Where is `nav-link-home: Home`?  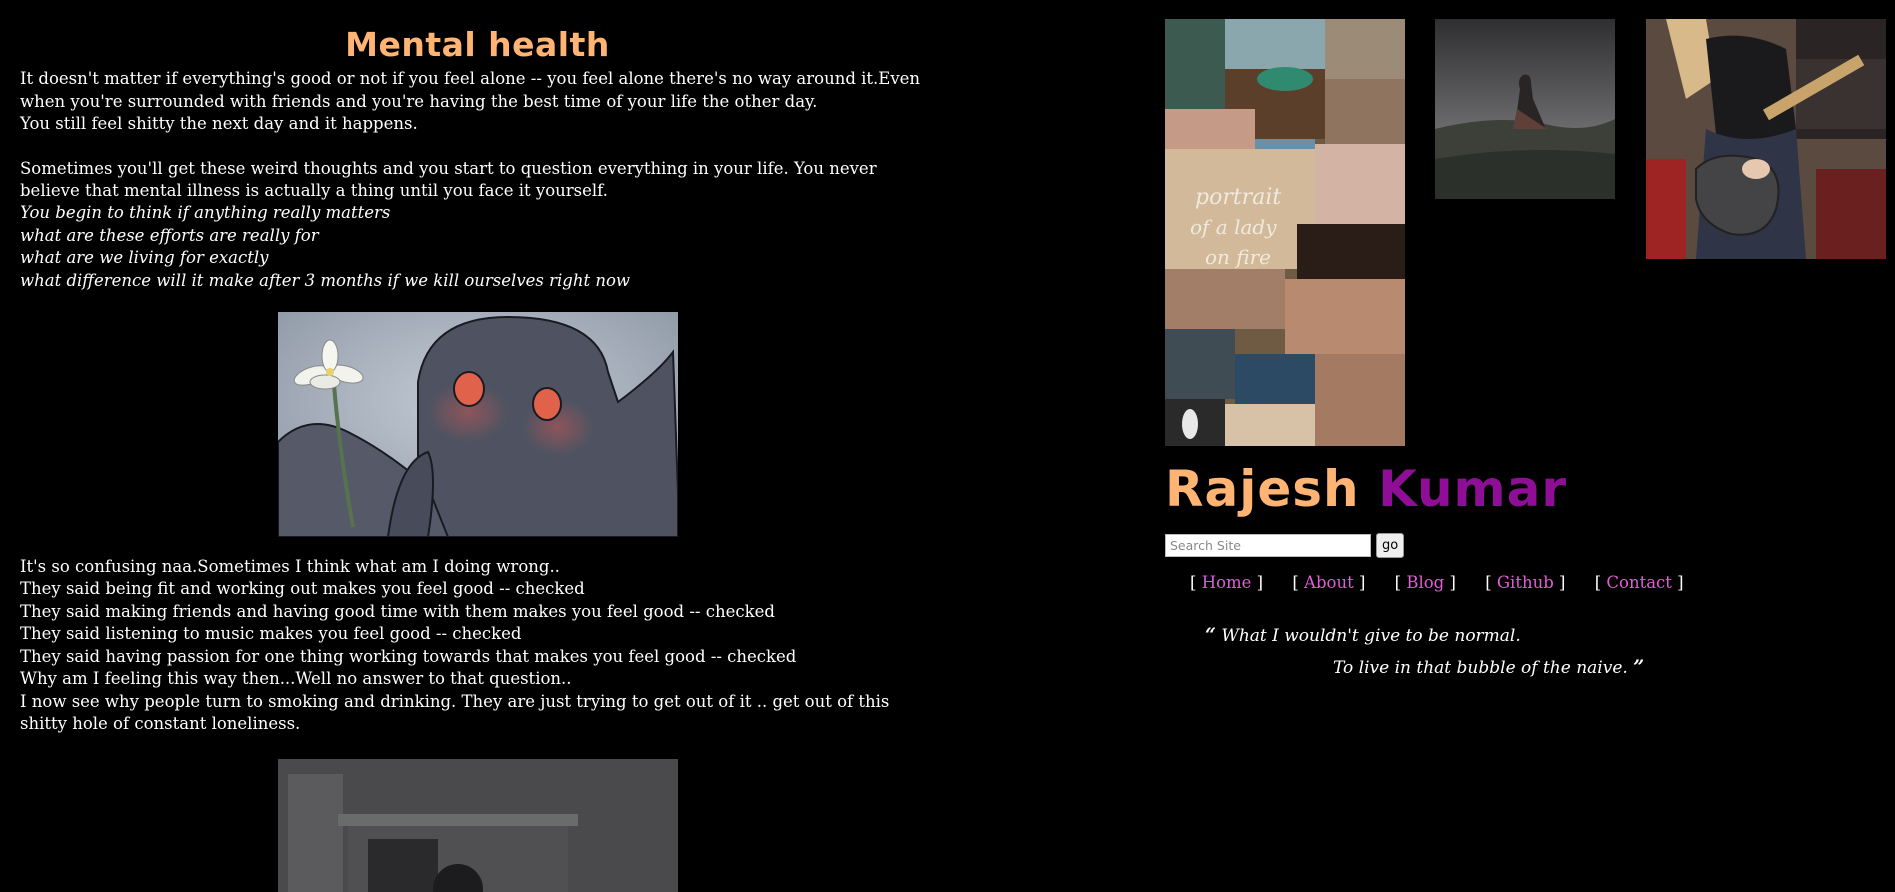 nav-link-home: Home is located at coordinates (1227, 582).